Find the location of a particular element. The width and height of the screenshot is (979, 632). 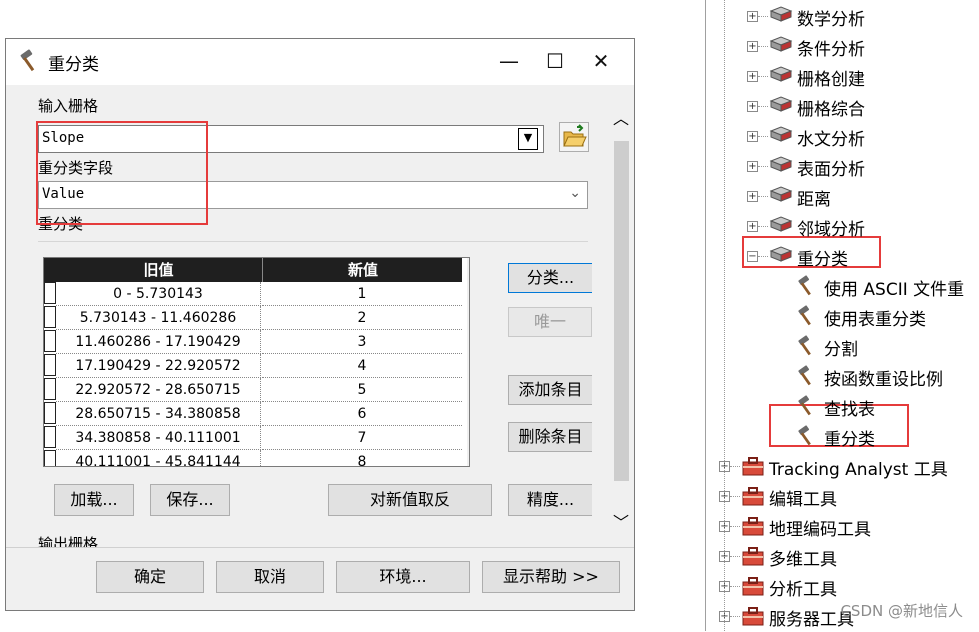

watermark: CSDN @新地信人 is located at coordinates (901, 611).